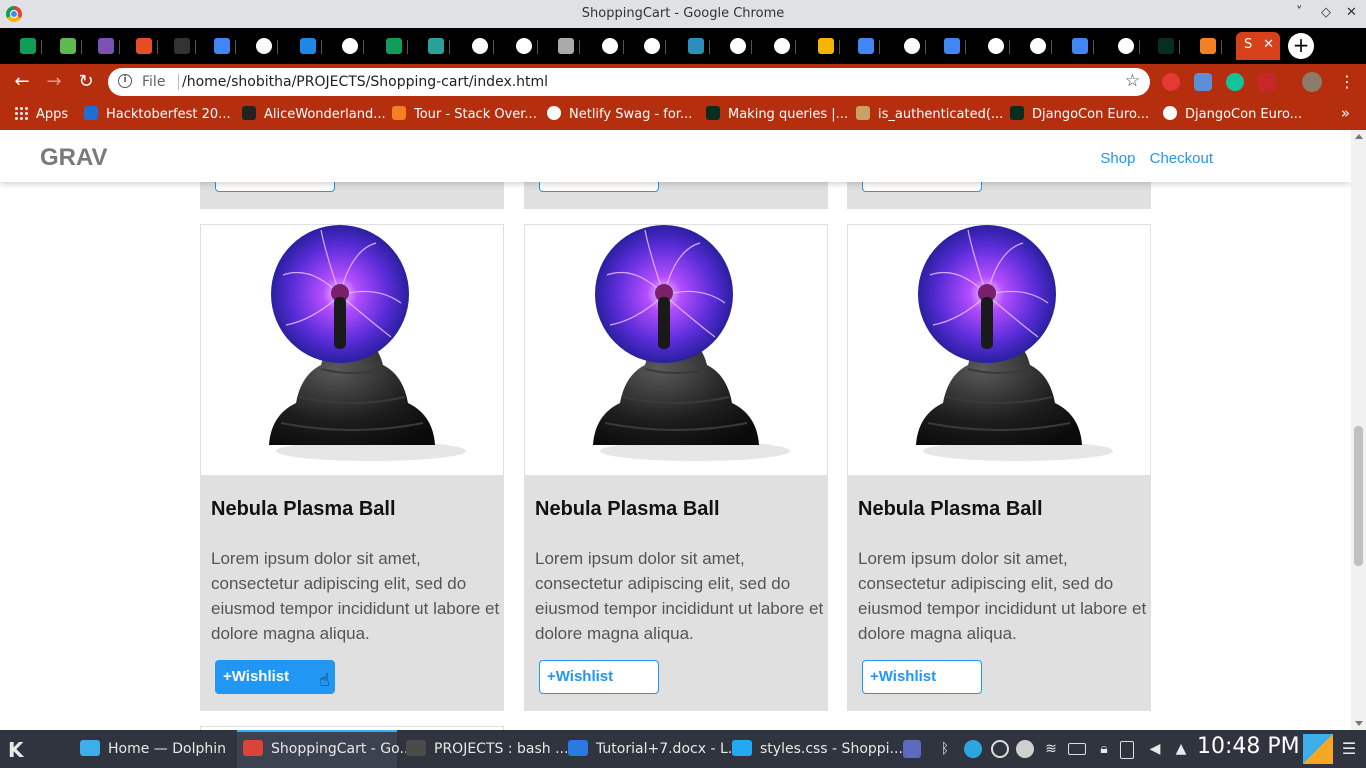  Describe the element at coordinates (1326, 12) in the screenshot. I see `maximize-button: ◇` at that location.